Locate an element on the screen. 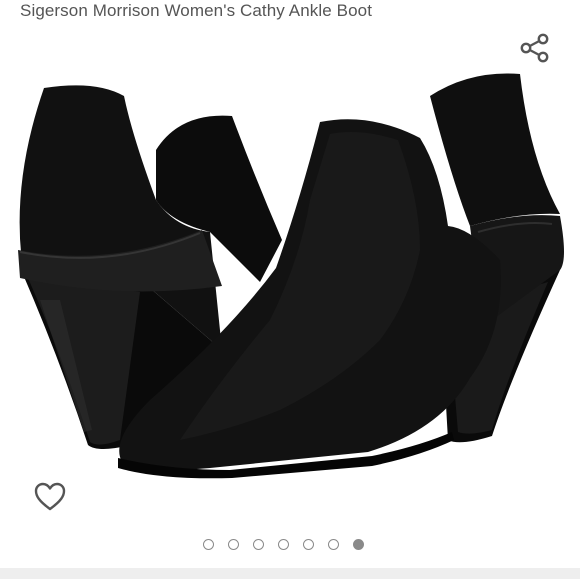 Image resolution: width=580 pixels, height=579 pixels. heart-outline-icon is located at coordinates (50, 496).